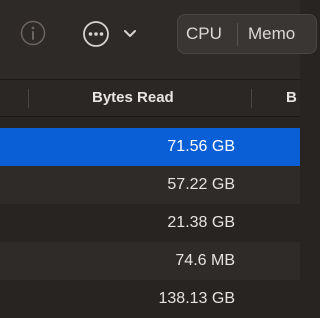  I want to click on table-row: 57.22 GB, so click(150, 185).